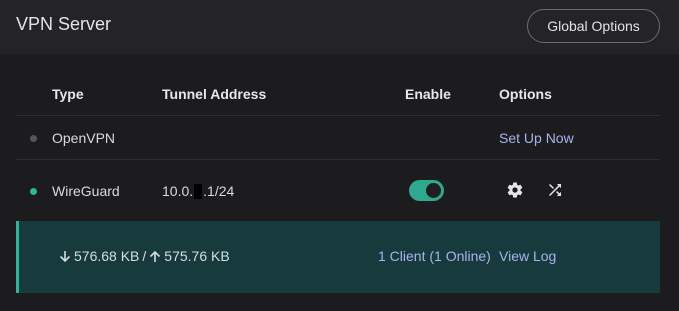 This screenshot has width=679, height=311. I want to click on tunnel-address-suffix: .1/24, so click(219, 191).